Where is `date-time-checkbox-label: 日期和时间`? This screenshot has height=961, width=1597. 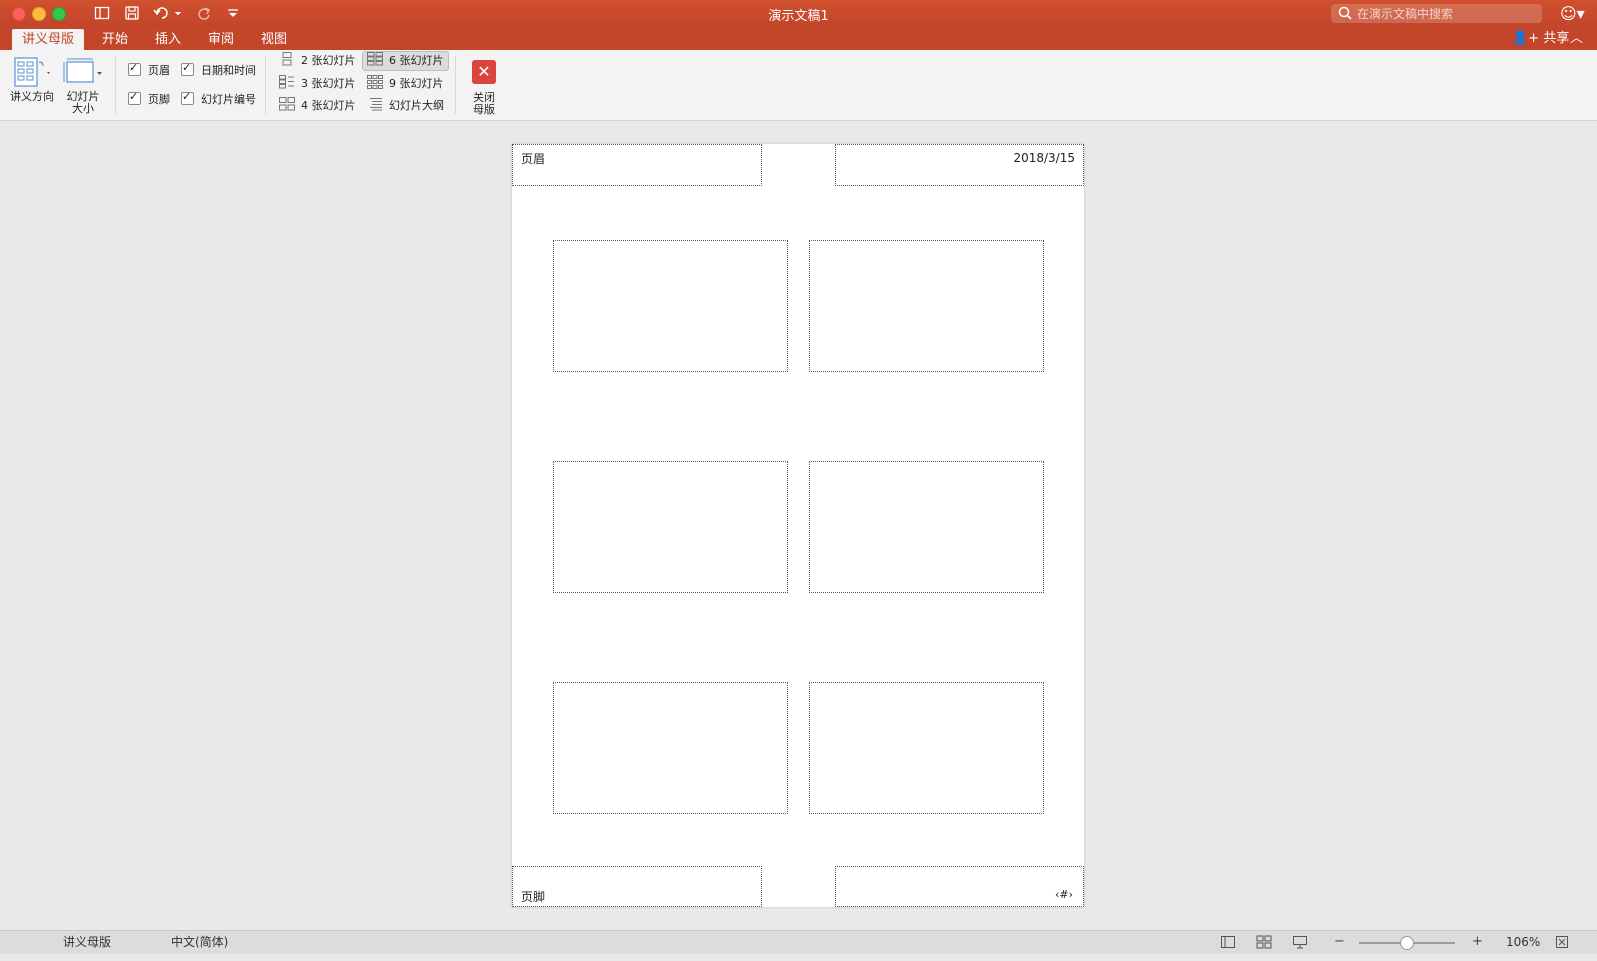 date-time-checkbox-label: 日期和时间 is located at coordinates (228, 70).